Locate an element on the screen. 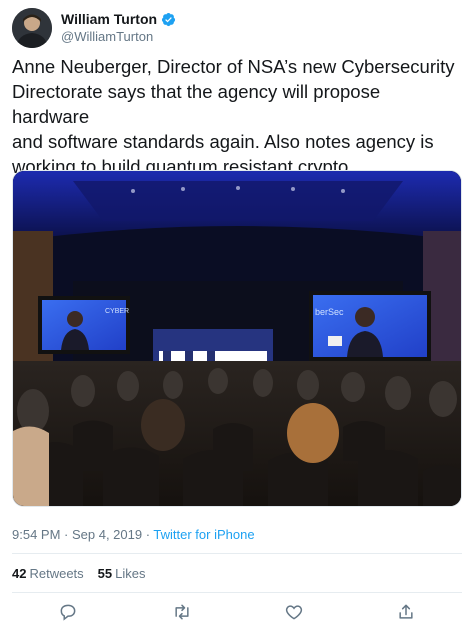  heart-icon is located at coordinates (294, 612).